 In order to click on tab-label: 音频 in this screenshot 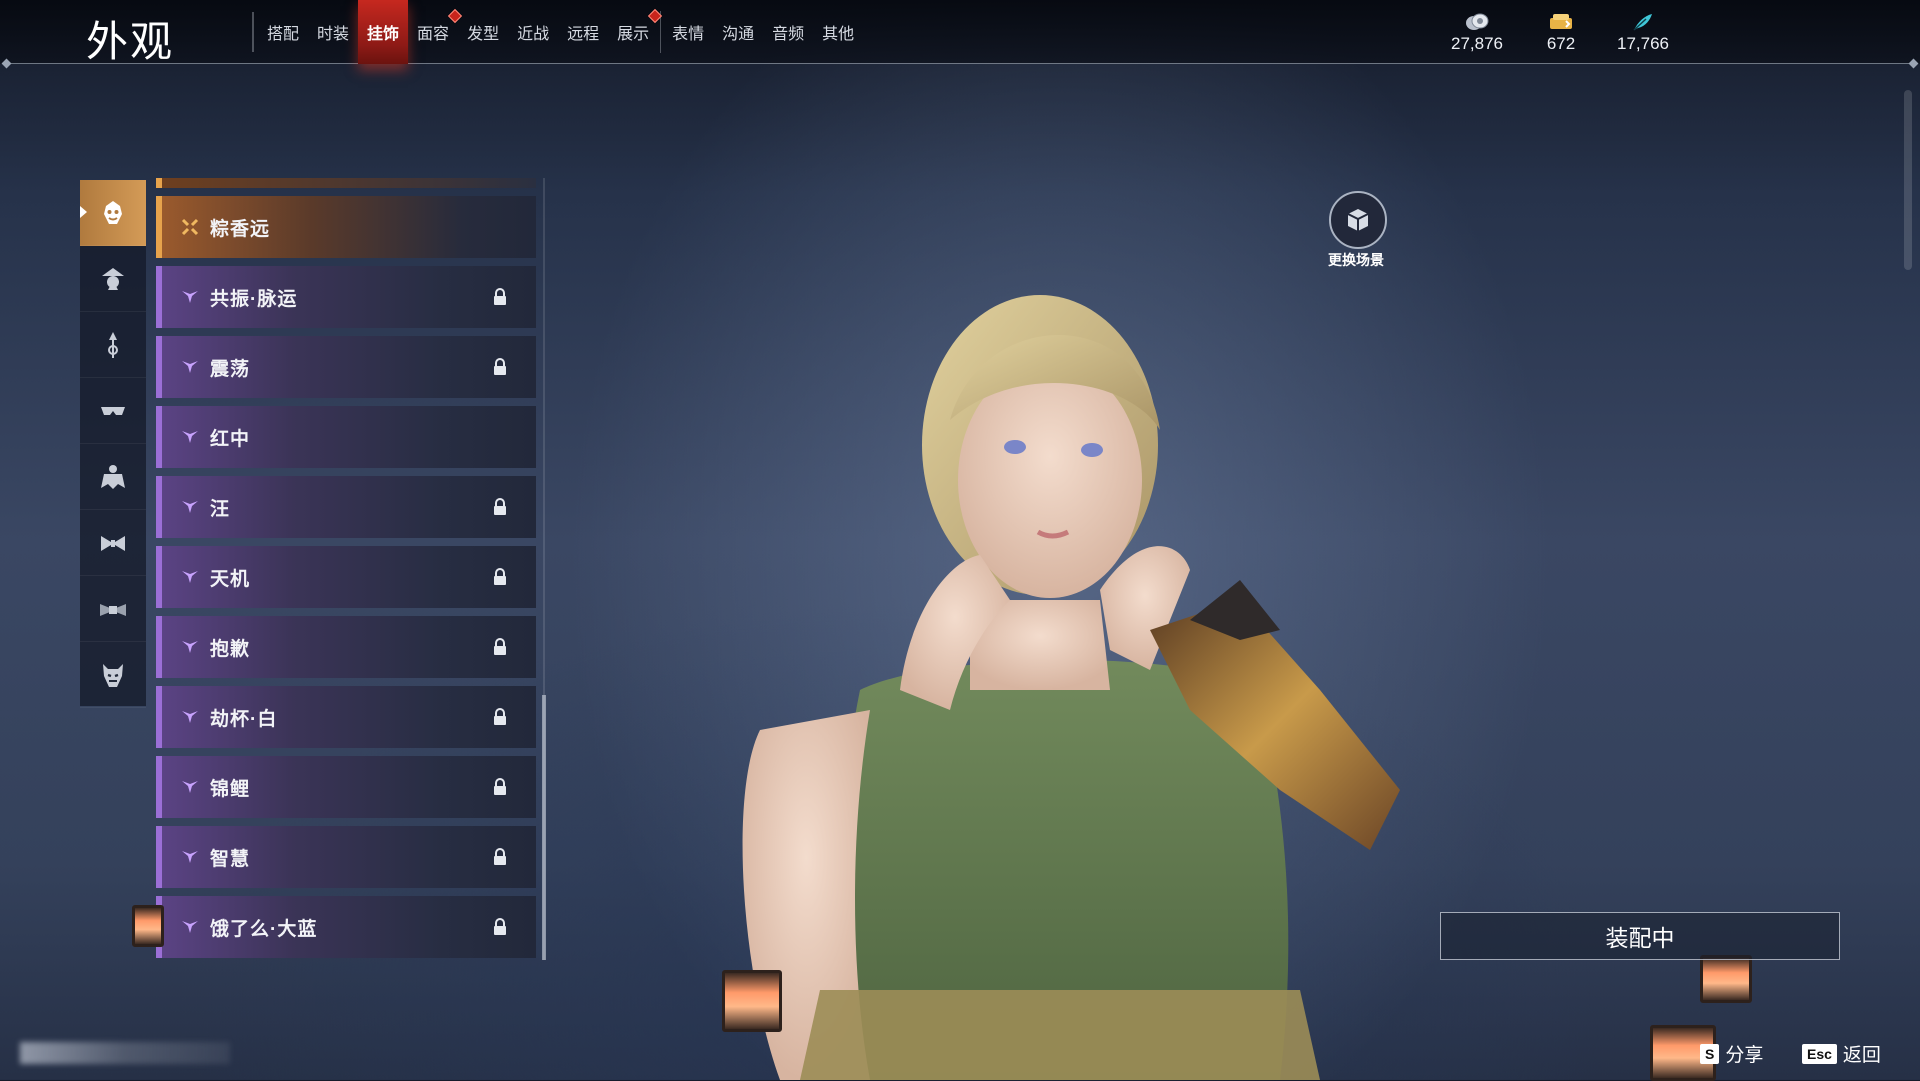, I will do `click(788, 34)`.